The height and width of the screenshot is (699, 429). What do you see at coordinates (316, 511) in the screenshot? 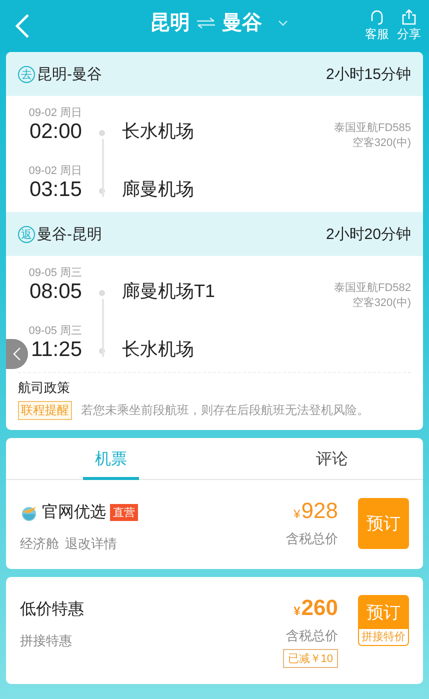
I see `price-label: ¥928` at bounding box center [316, 511].